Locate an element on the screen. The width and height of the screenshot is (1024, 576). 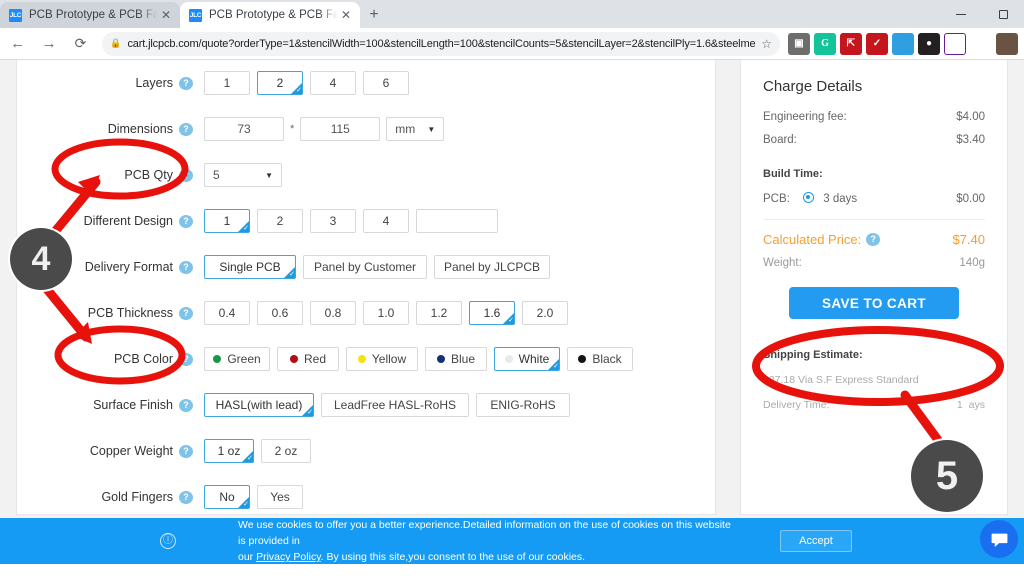
form-row-copper-weight: Copper Weight ? 1 oz 2 oz is located at coordinates (367, 451).